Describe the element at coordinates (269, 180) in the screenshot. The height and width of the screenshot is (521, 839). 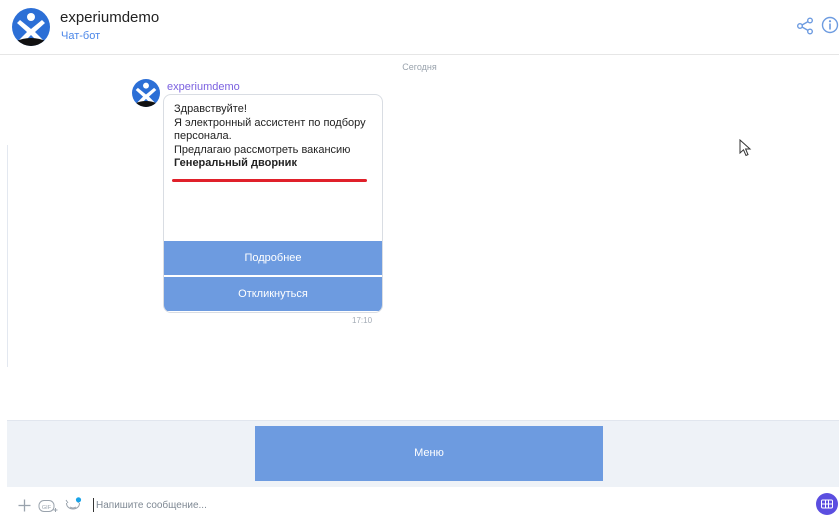
I see `red-underline-highlight` at that location.